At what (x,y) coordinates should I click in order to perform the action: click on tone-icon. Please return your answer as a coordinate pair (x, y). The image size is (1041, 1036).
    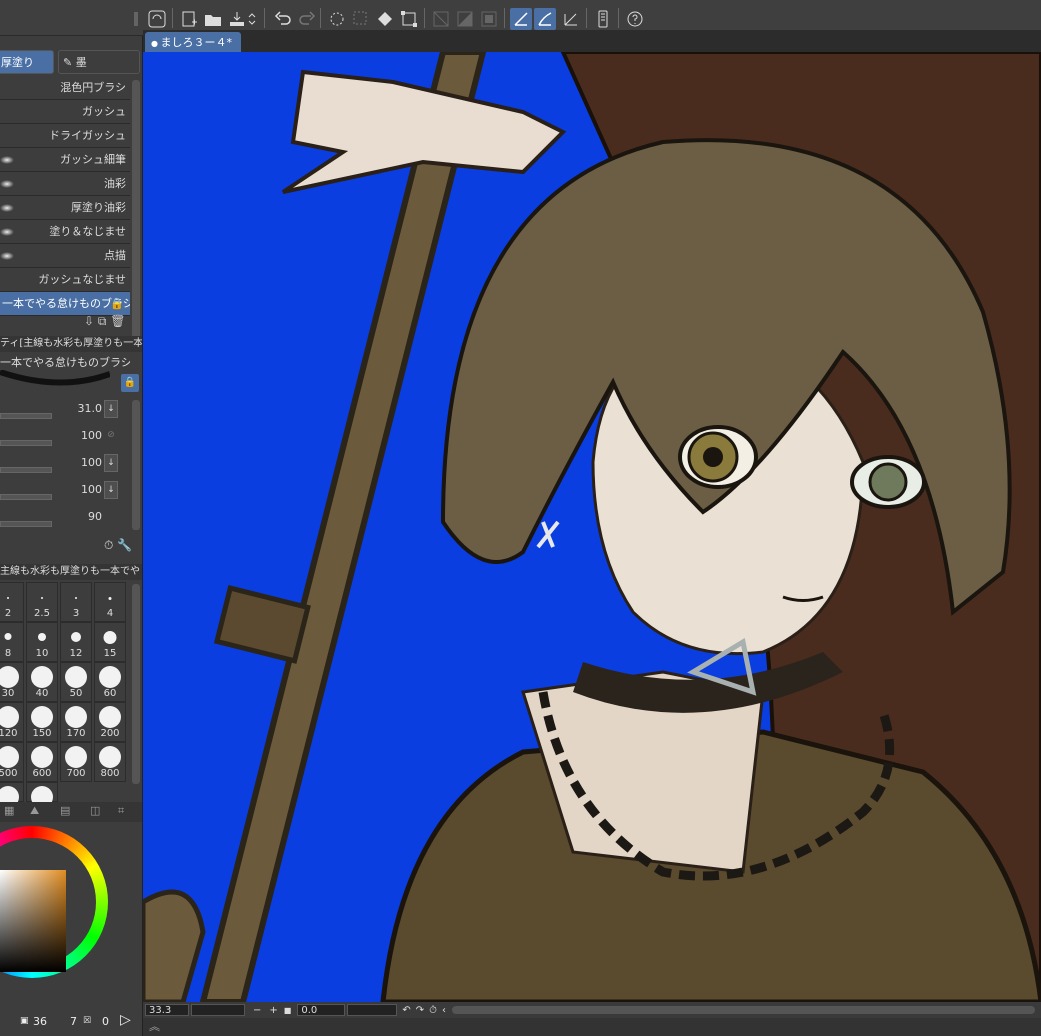
    Looking at the image, I should click on (465, 19).